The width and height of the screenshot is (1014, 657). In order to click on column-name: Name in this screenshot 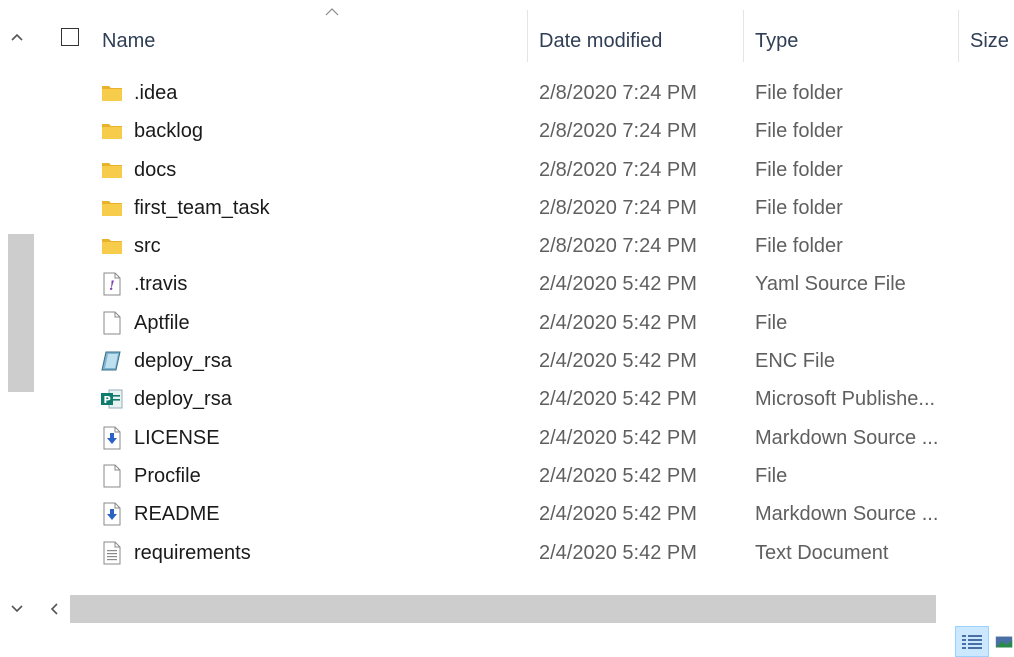, I will do `click(128, 41)`.